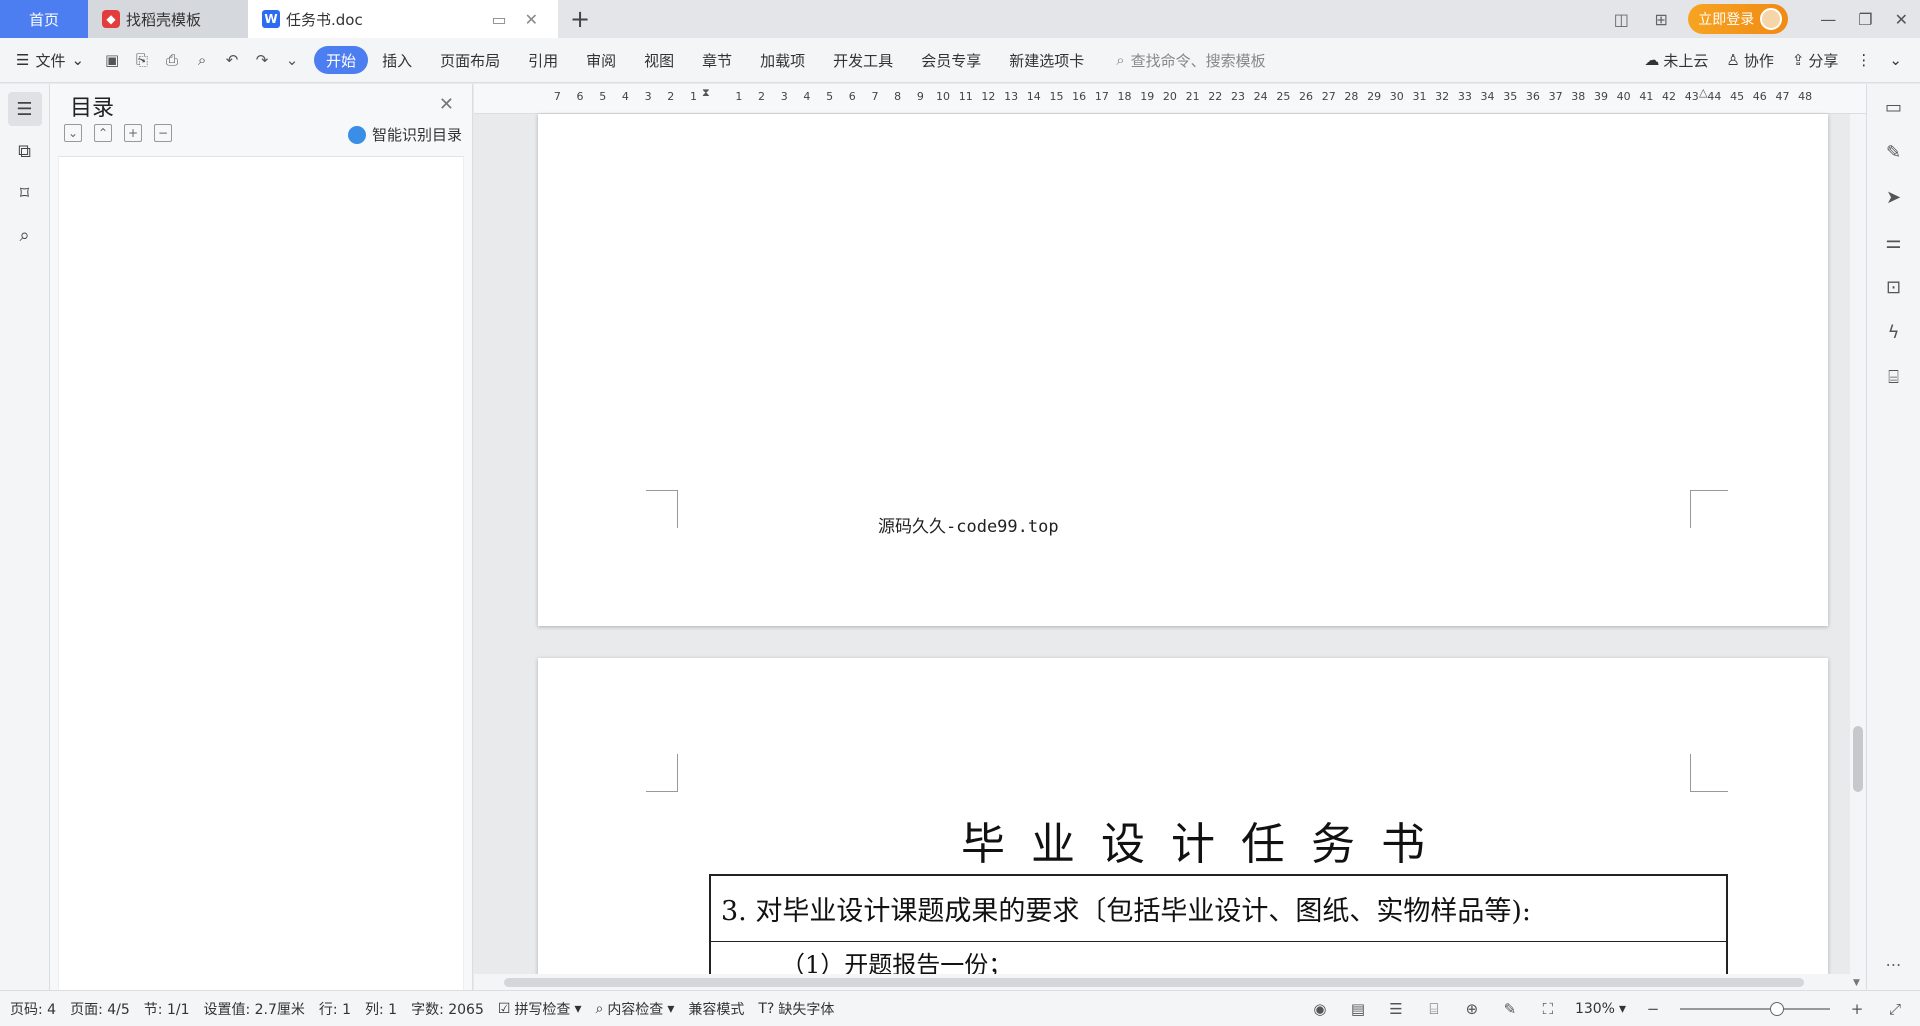 The width and height of the screenshot is (1920, 1026). I want to click on float-window-icon: ▭, so click(498, 19).